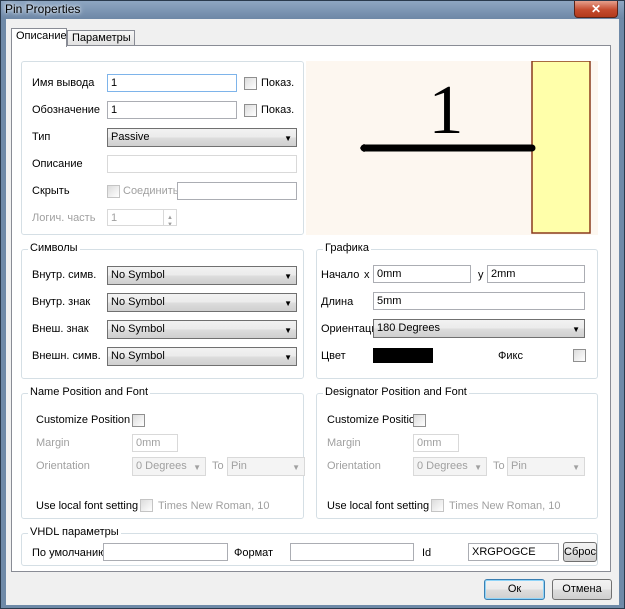 The image size is (625, 609). Describe the element at coordinates (64, 275) in the screenshot. I see `symbol-inner-label: Внутр. симв.` at that location.